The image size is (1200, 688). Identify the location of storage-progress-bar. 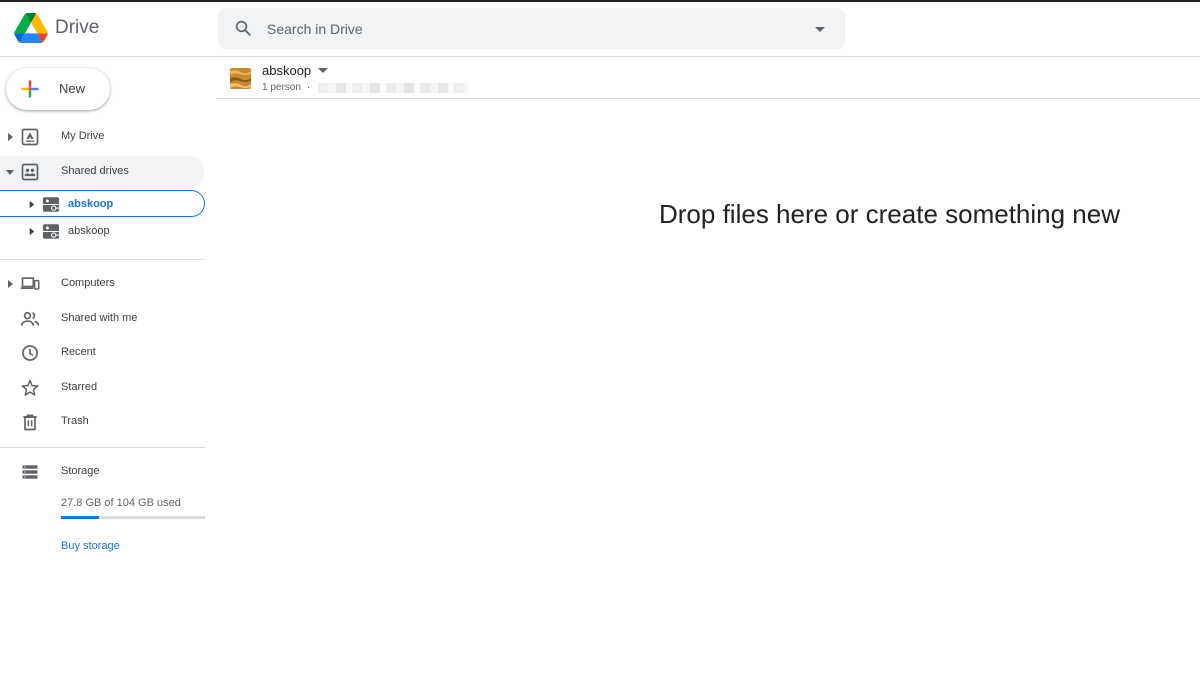
(133, 517).